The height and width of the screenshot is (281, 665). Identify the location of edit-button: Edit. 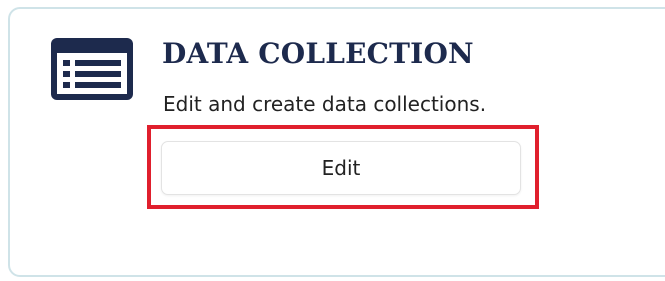
(341, 168).